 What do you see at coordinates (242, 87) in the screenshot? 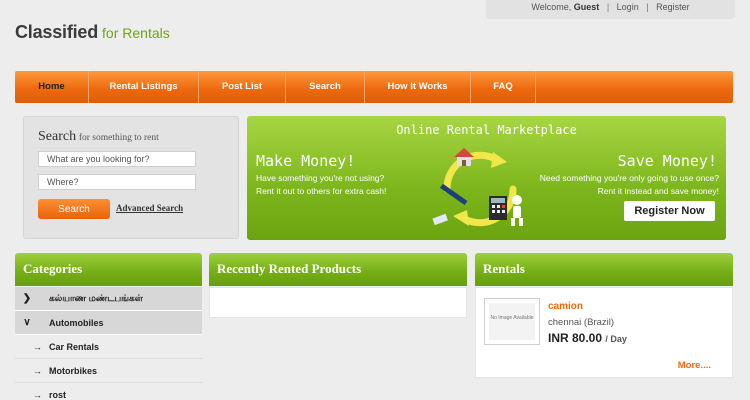
I see `nav-post-list: Post List` at bounding box center [242, 87].